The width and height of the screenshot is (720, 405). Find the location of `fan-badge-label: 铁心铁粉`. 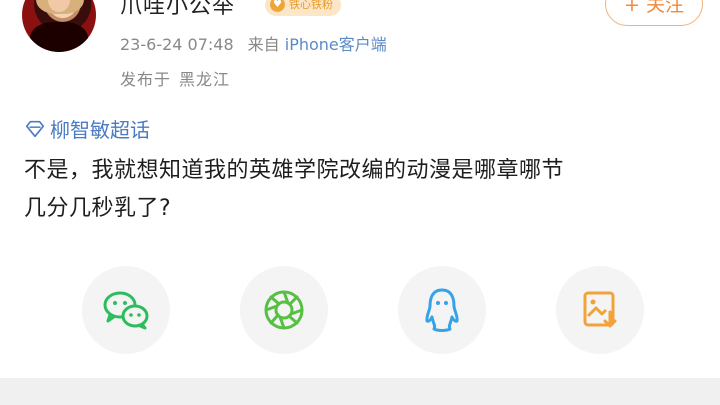

fan-badge-label: 铁心铁粉 is located at coordinates (311, 5).